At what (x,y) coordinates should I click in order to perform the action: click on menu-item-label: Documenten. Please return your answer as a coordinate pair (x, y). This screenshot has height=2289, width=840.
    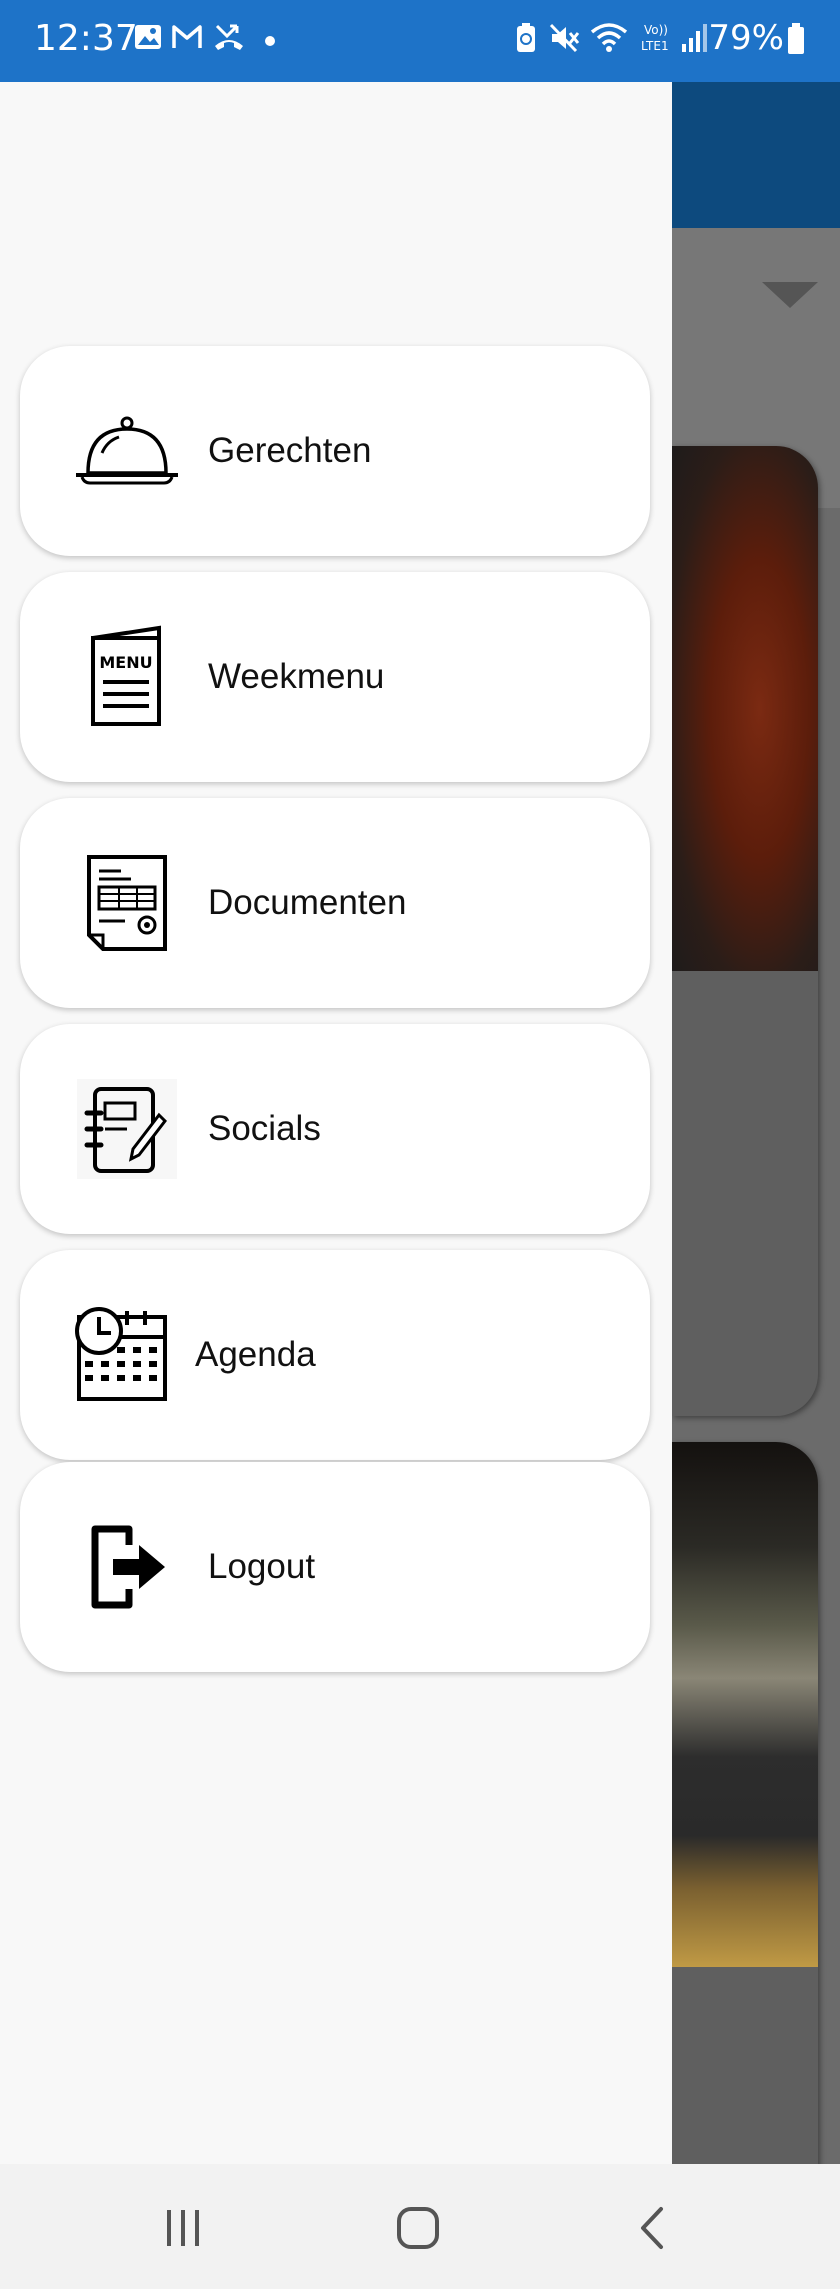
    Looking at the image, I should click on (307, 902).